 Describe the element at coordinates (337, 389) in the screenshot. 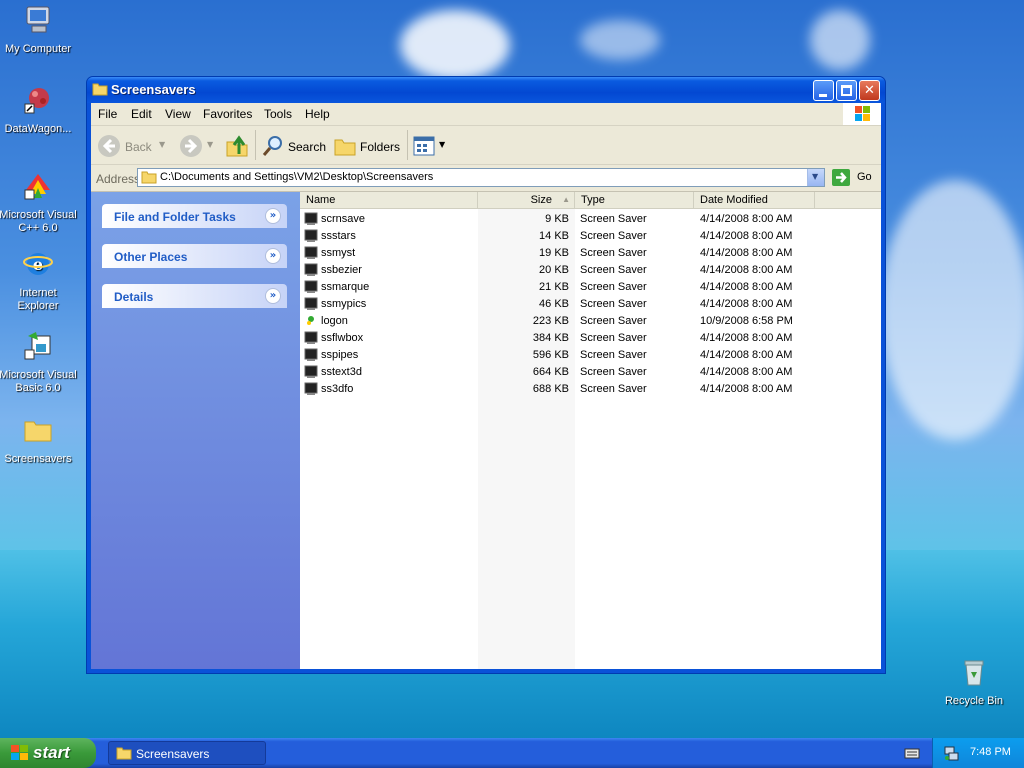

I see `file-name: ss3dfo` at that location.